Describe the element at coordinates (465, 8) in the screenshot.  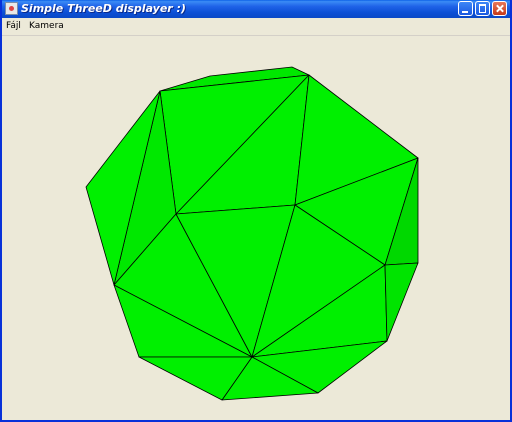
I see `minimize-button` at that location.